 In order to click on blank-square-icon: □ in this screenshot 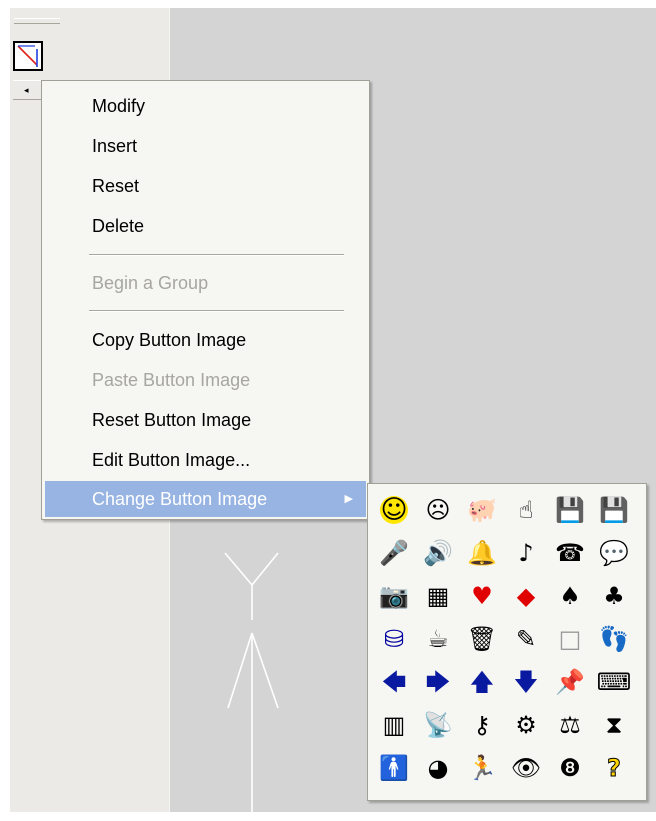, I will do `click(570, 639)`.